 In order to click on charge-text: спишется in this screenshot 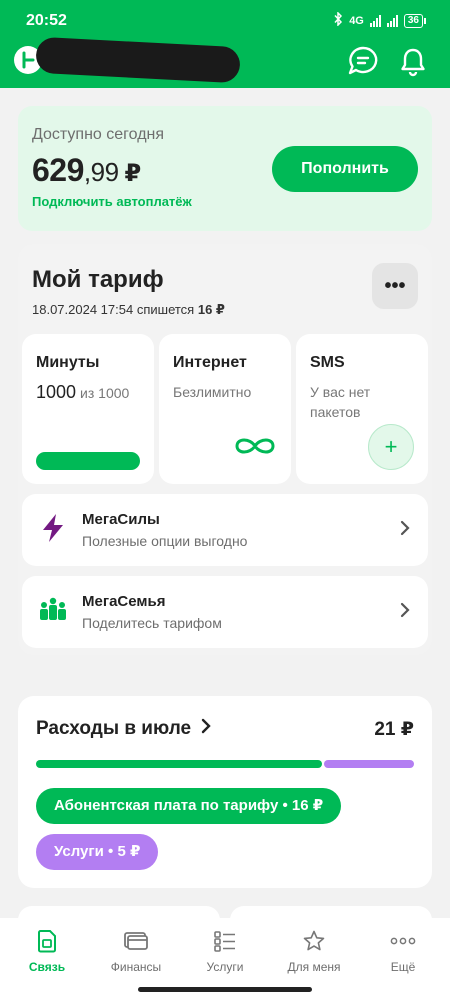, I will do `click(165, 309)`.